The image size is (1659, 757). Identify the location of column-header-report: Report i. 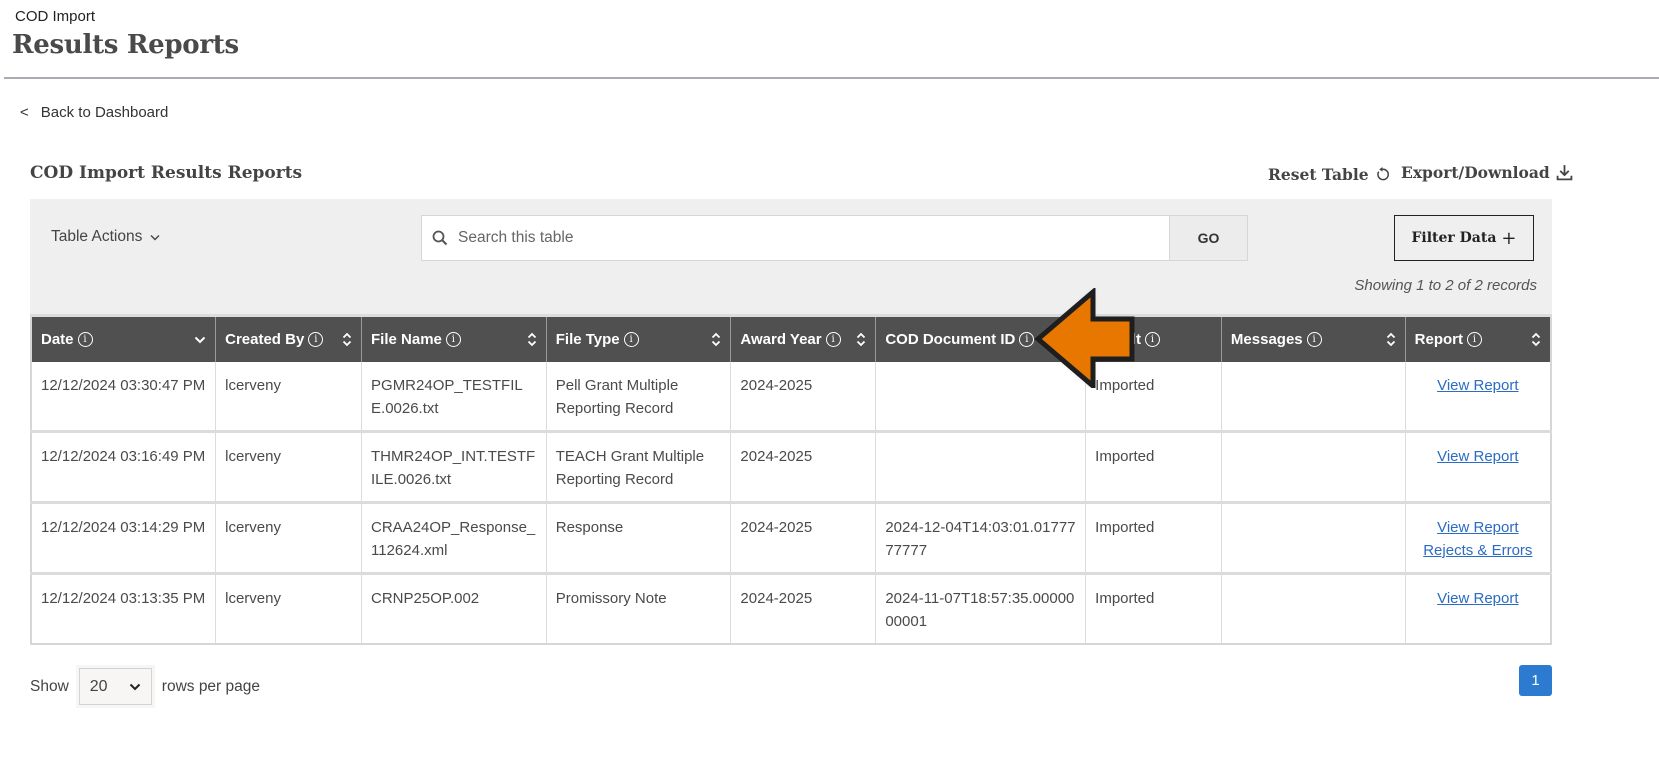
(1478, 339).